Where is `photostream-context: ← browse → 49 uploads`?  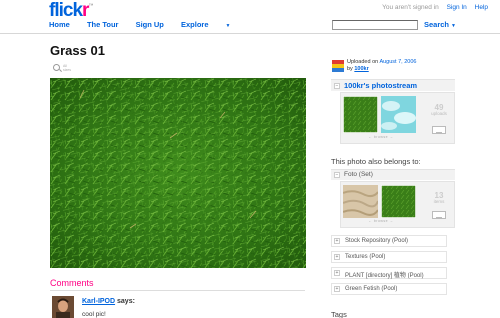
photostream-context: ← browse → 49 uploads is located at coordinates (397, 118).